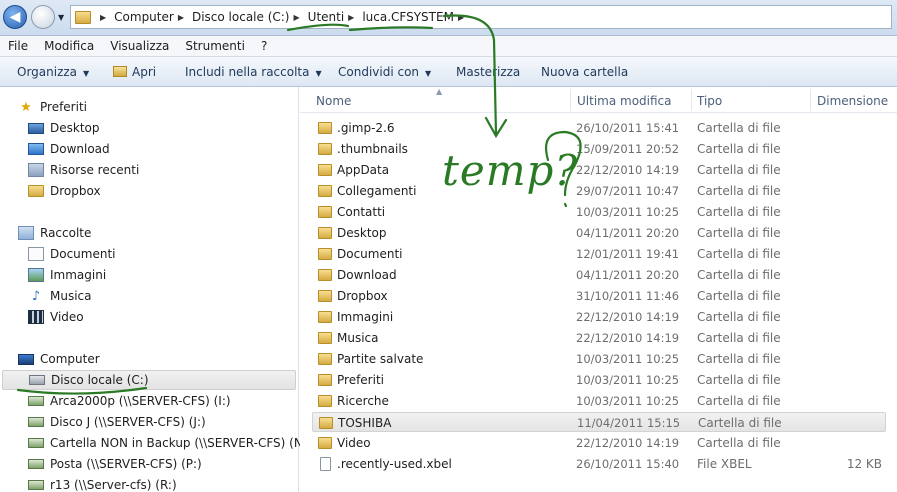  Describe the element at coordinates (18, 46) in the screenshot. I see `menu-file: File` at that location.